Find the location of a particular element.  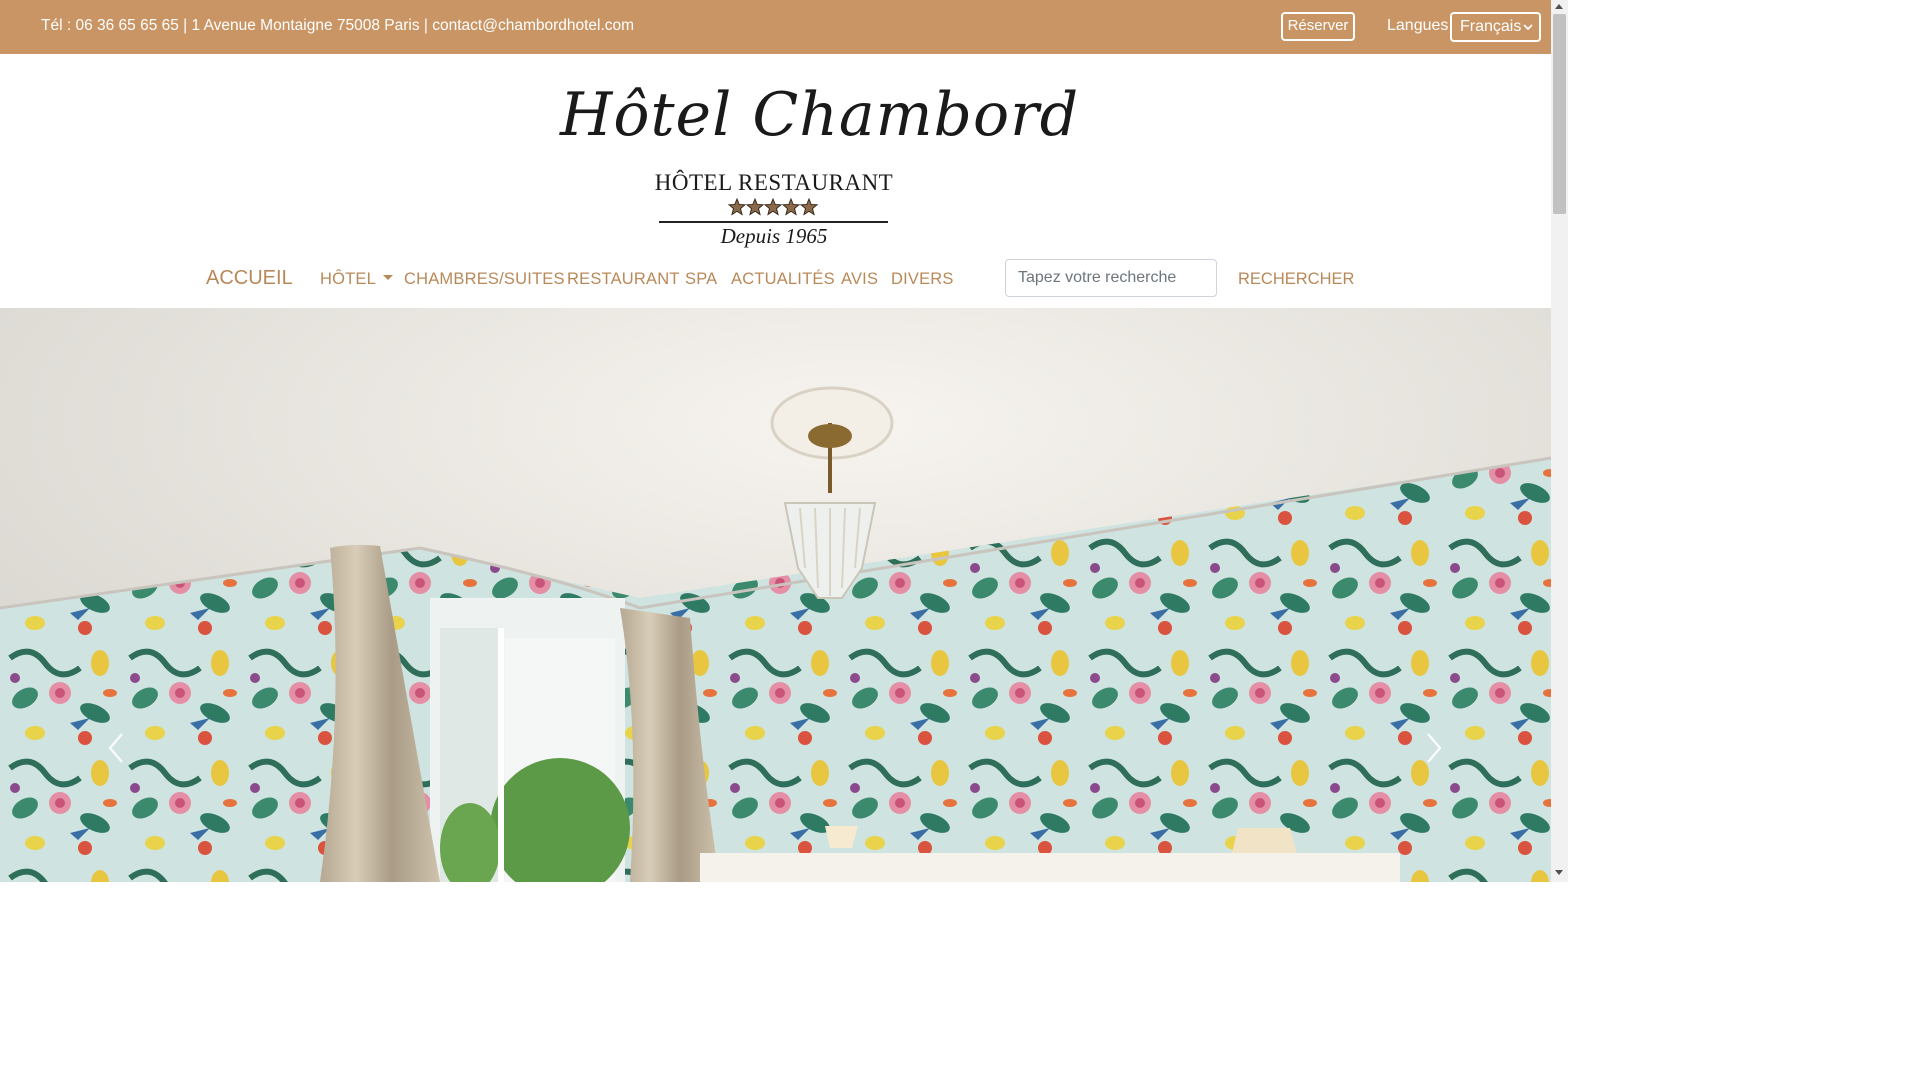

nav-divers: DIVERS is located at coordinates (922, 279).